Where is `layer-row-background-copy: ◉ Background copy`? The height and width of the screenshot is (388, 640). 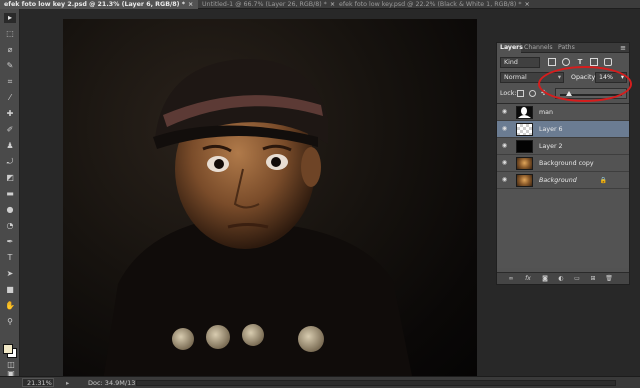 layer-row-background-copy: ◉ Background copy is located at coordinates (563, 163).